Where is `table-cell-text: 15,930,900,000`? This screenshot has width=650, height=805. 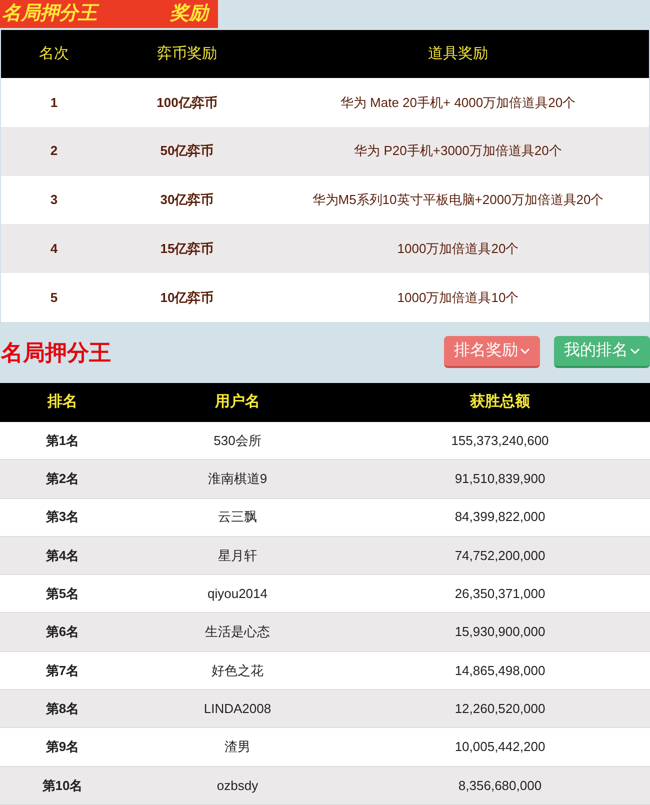
table-cell-text: 15,930,900,000 is located at coordinates (500, 632).